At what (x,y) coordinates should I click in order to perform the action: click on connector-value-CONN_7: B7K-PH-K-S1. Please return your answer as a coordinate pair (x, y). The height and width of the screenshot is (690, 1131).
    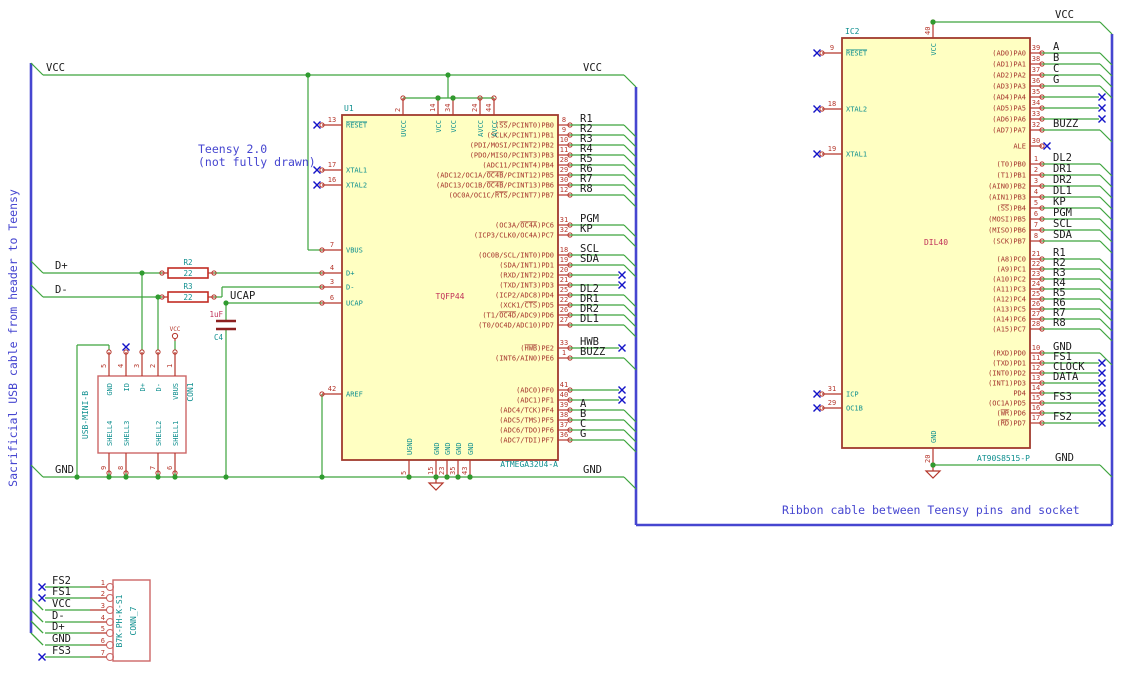
    Looking at the image, I should click on (119, 620).